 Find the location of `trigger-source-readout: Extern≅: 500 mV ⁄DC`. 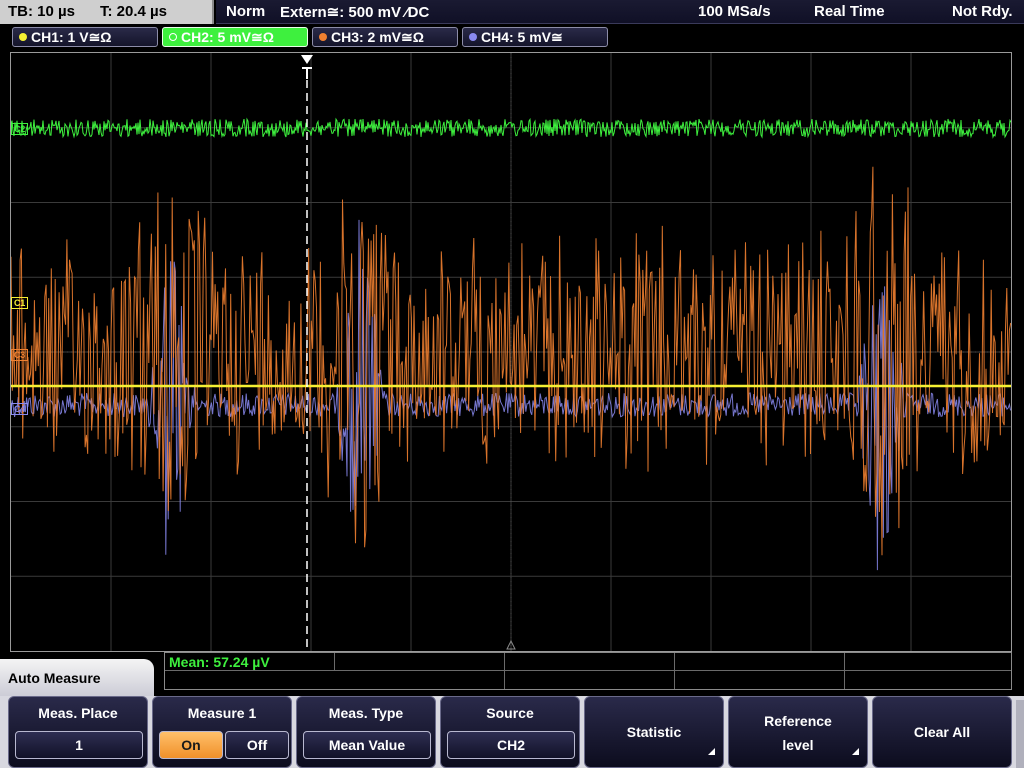

trigger-source-readout: Extern≅: 500 mV ⁄DC is located at coordinates (354, 12).